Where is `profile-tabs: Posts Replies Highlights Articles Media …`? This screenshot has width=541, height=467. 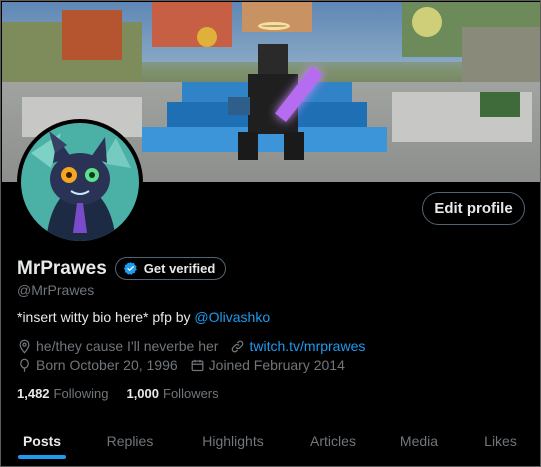
profile-tabs: Posts Replies Highlights Articles Media … is located at coordinates (271, 442).